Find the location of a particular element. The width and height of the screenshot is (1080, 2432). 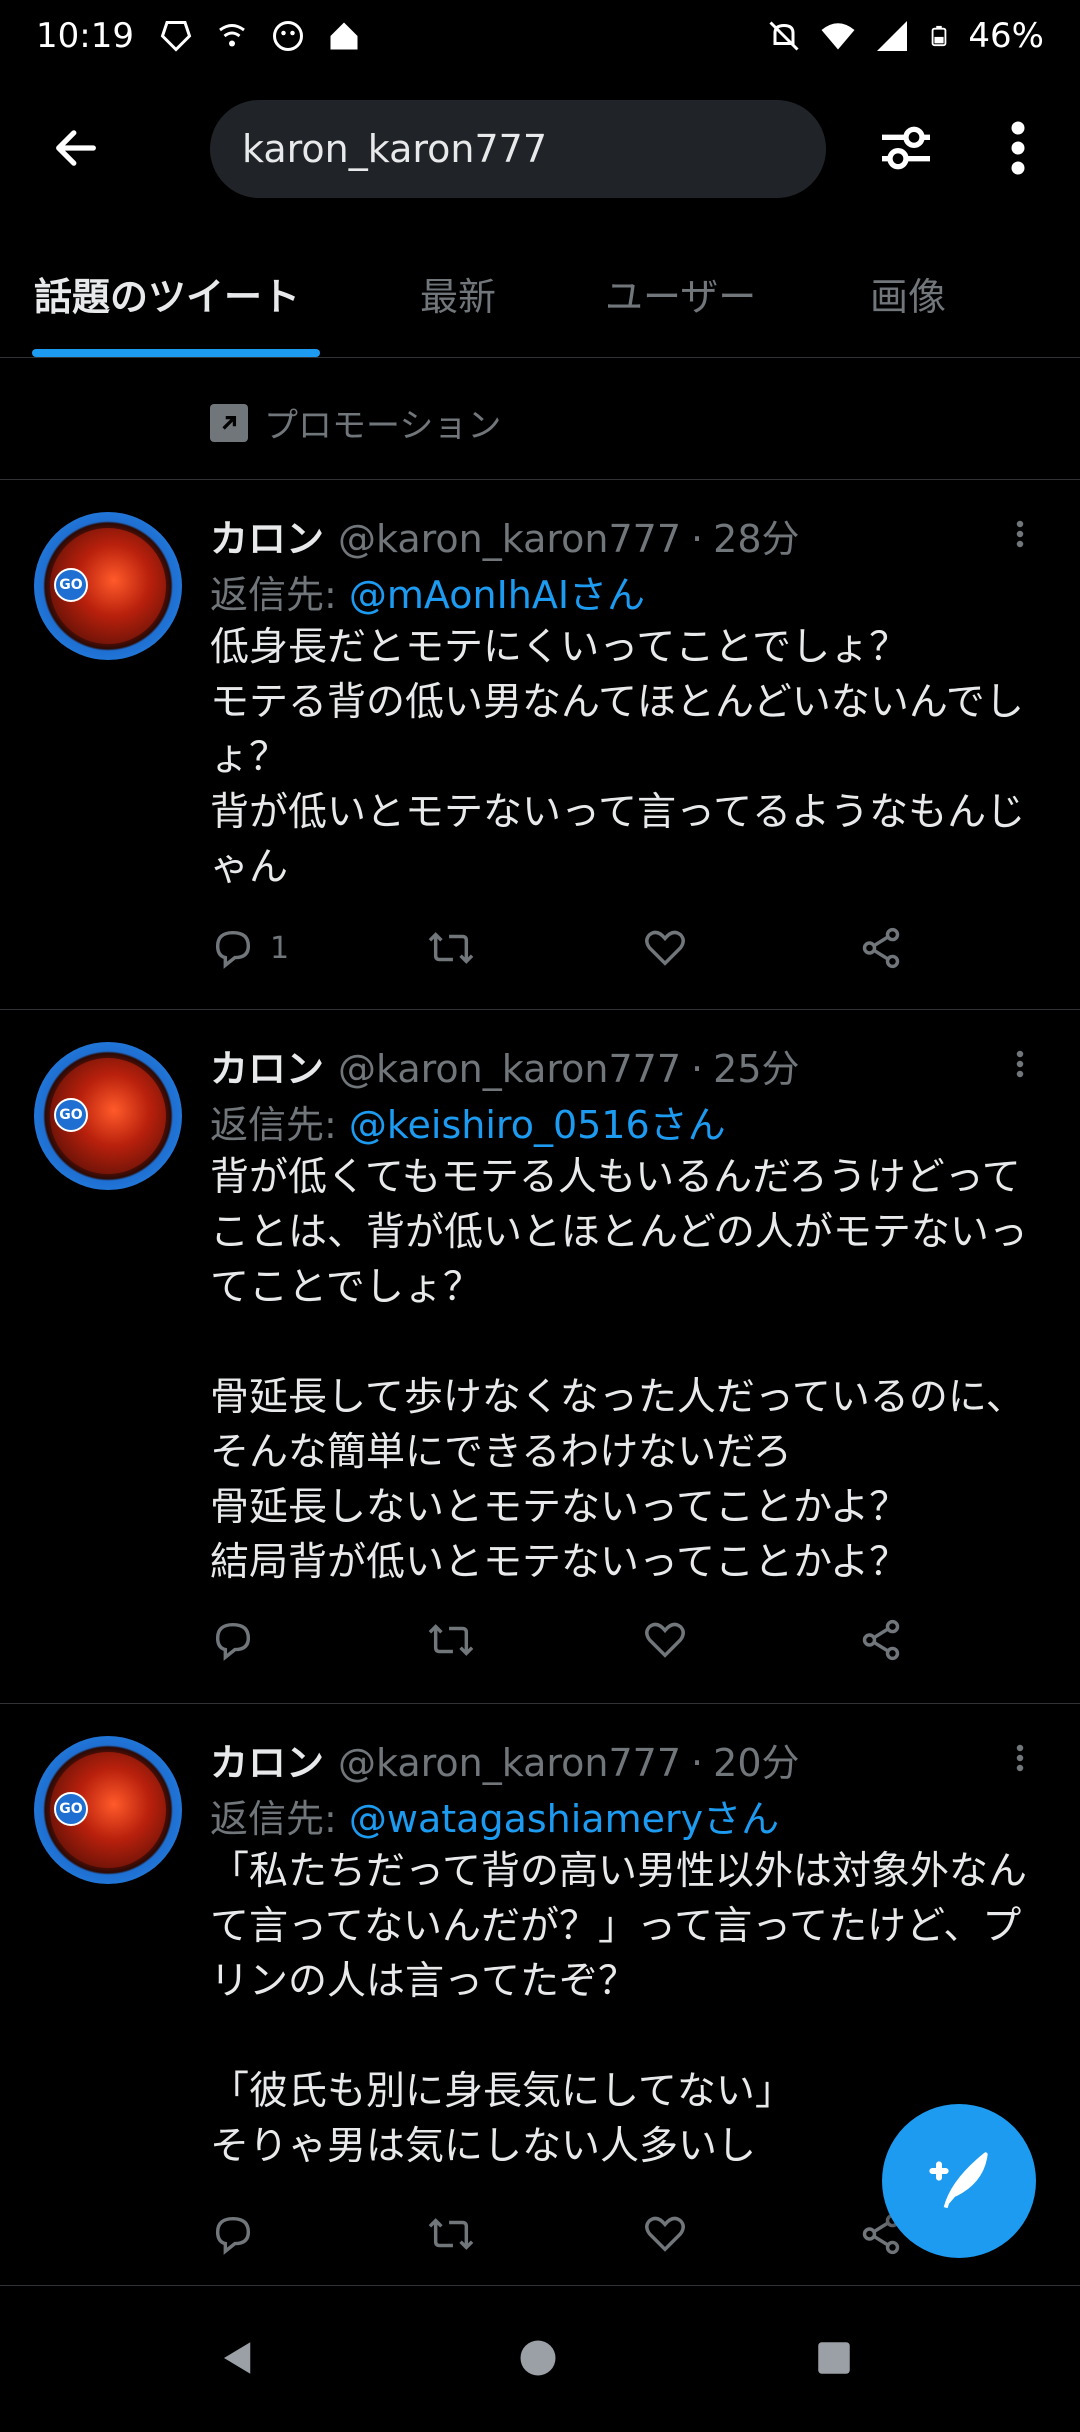

search-input: karon_karon777 is located at coordinates (518, 149).